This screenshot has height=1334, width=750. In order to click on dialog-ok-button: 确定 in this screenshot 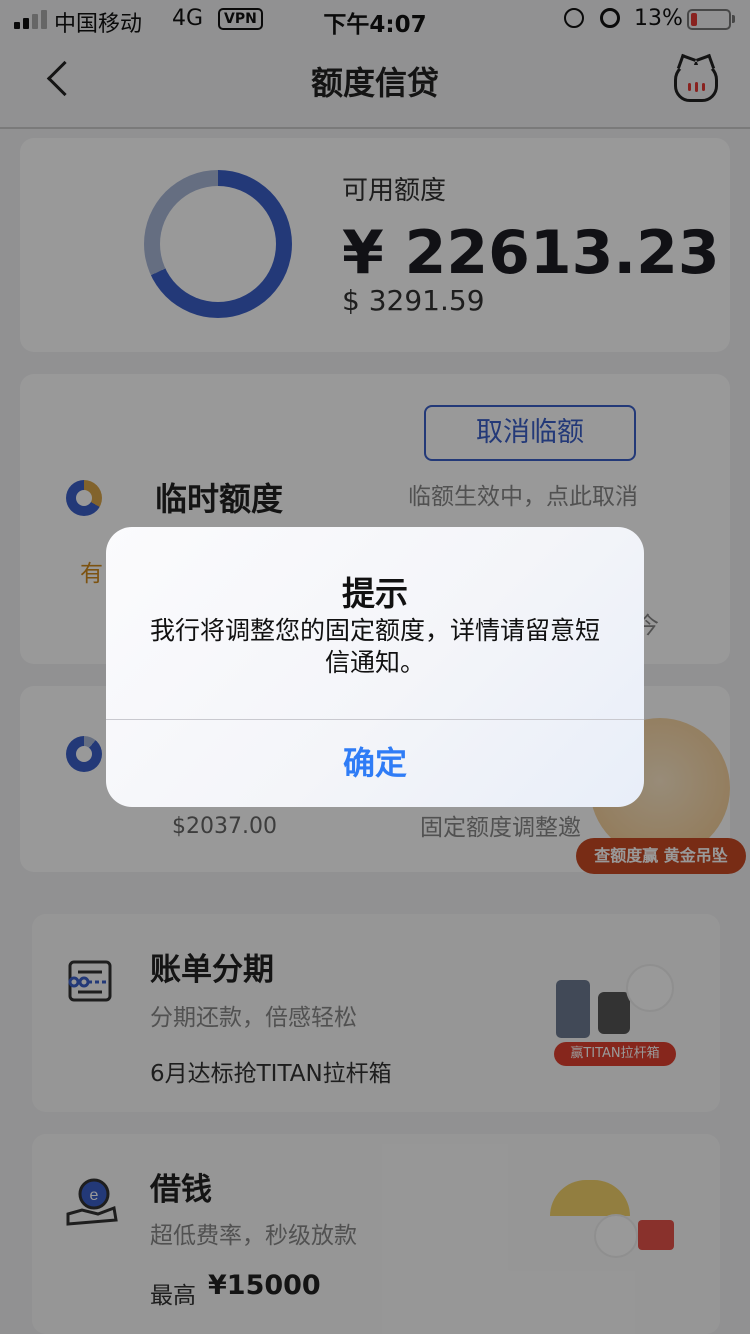, I will do `click(375, 763)`.